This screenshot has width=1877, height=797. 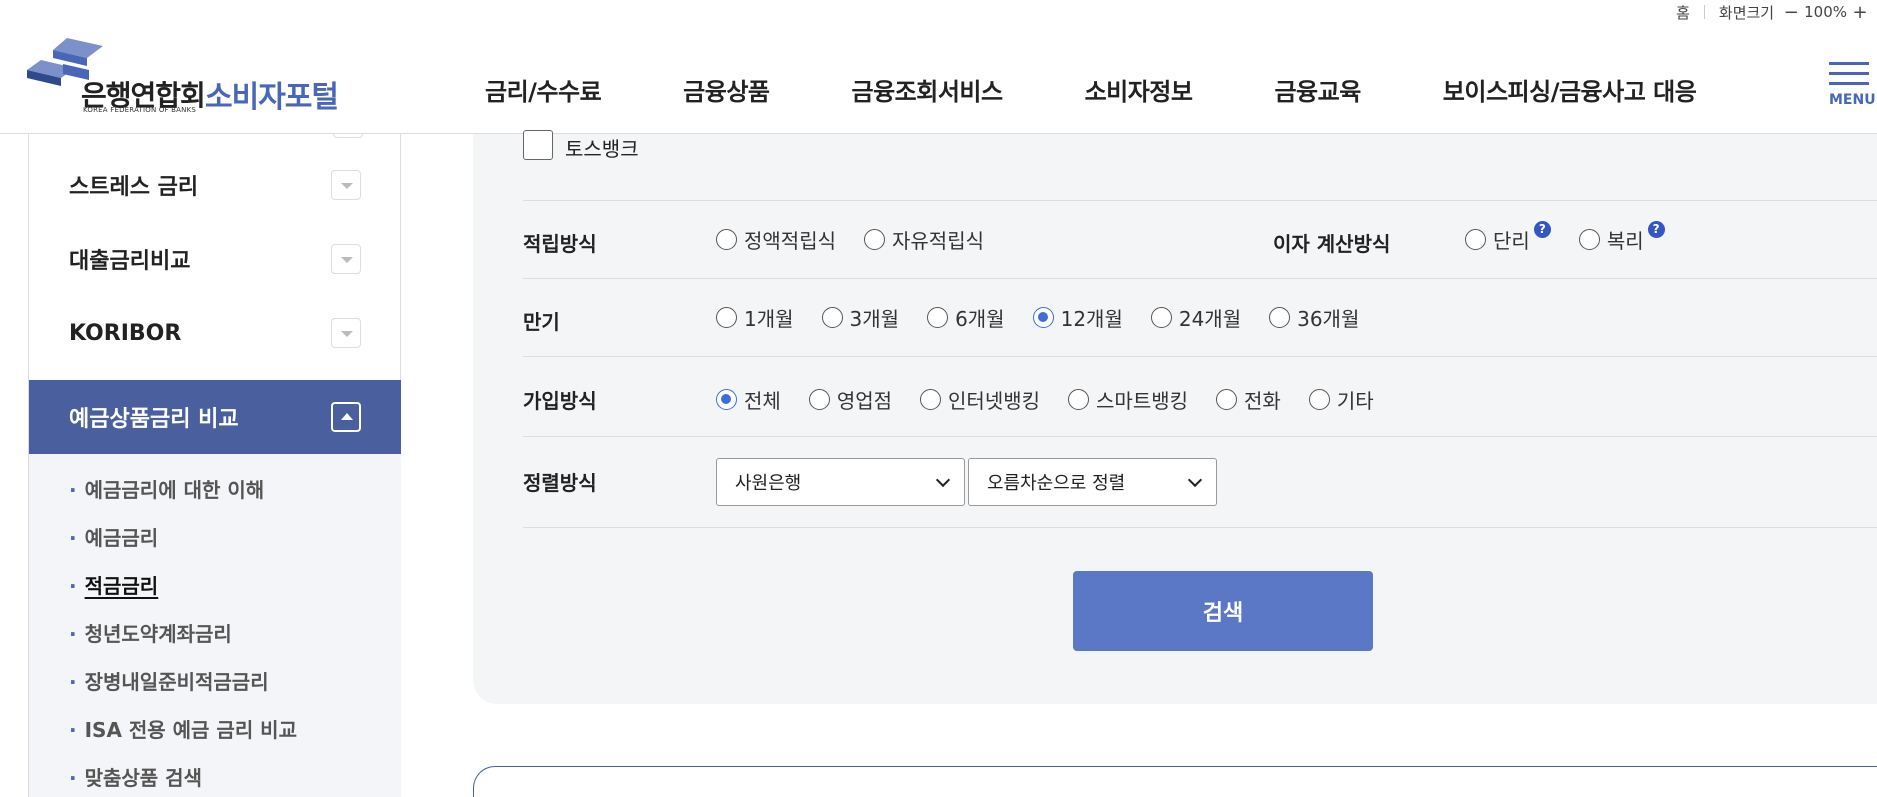 I want to click on radio-term-1m: 1개월, so click(x=755, y=317).